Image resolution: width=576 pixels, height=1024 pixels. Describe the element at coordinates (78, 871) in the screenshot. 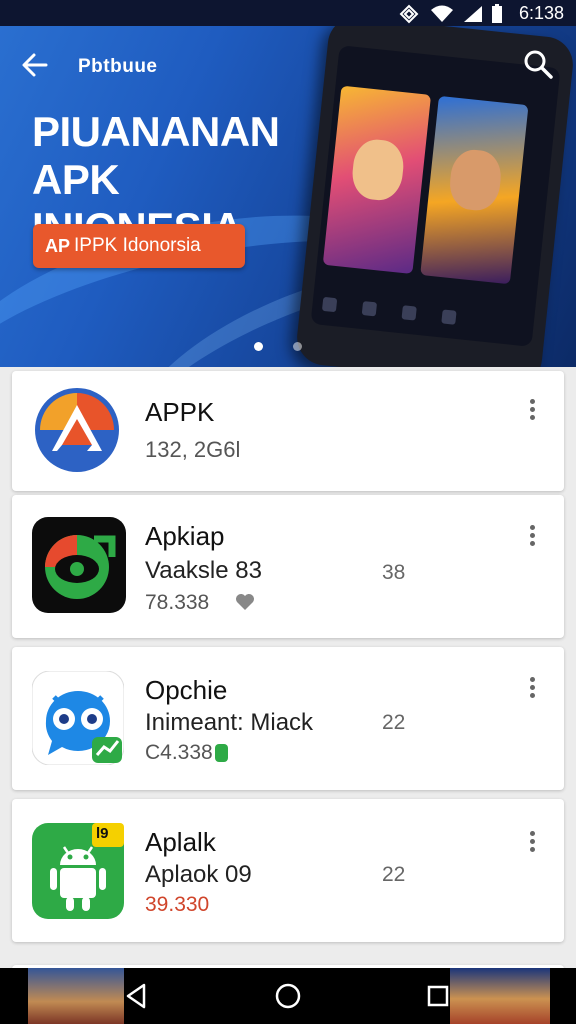

I see `android-robot-icon` at that location.